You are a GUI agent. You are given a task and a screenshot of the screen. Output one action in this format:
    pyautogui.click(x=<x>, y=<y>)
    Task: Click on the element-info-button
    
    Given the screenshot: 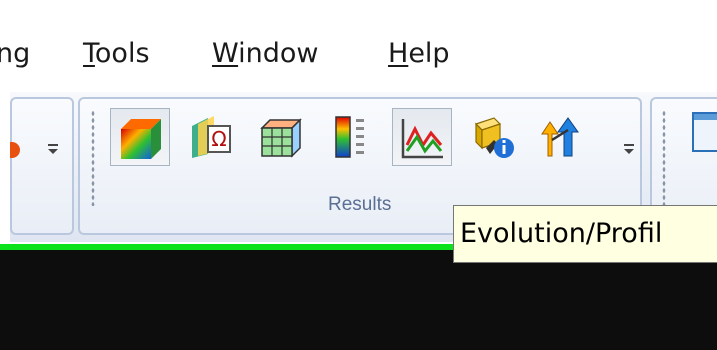 What is the action you would take?
    pyautogui.click(x=492, y=137)
    